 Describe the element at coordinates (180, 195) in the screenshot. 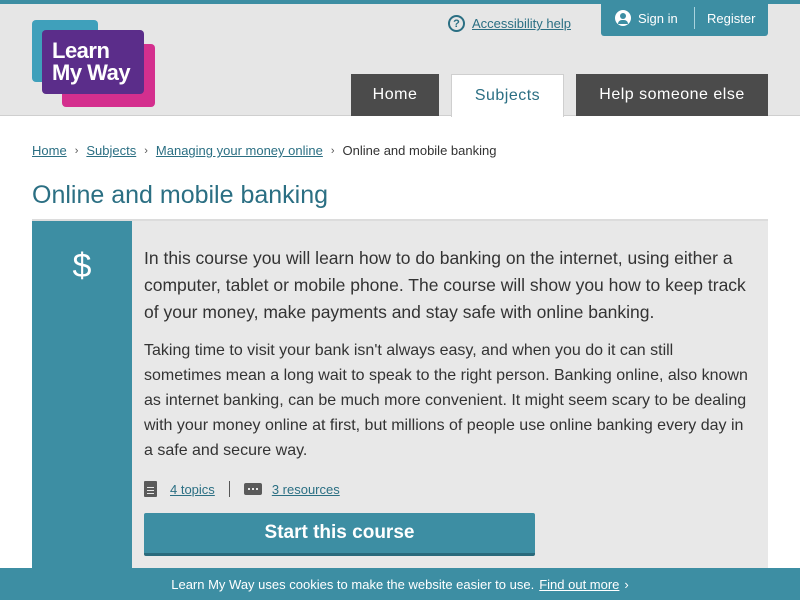

I see `page-title: Online and mobile banking` at that location.